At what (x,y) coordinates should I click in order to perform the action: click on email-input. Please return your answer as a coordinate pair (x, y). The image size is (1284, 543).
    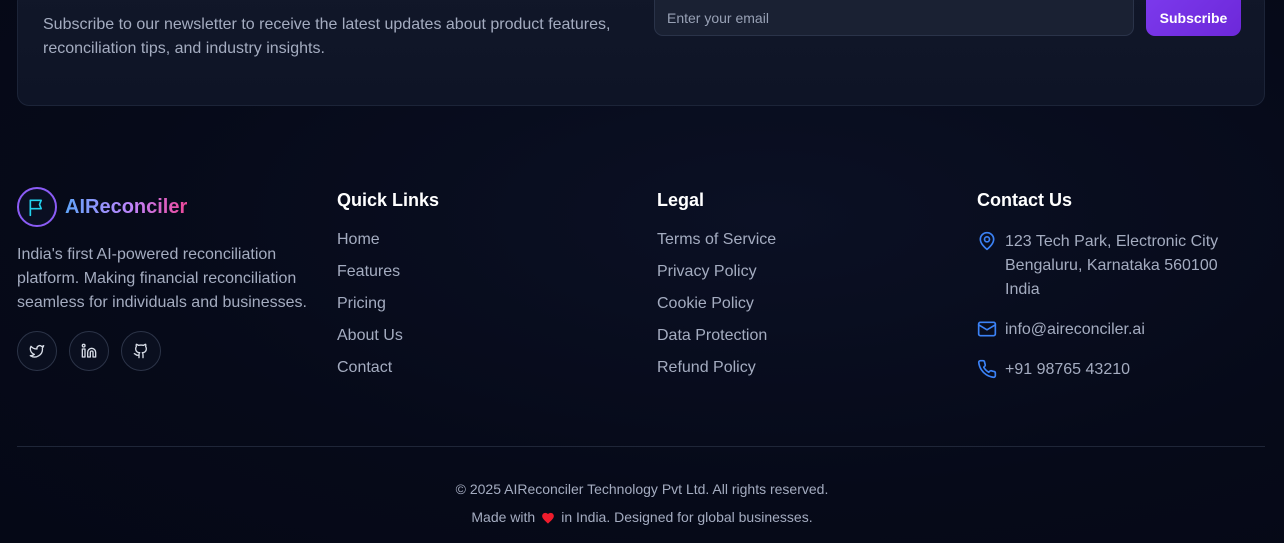
    Looking at the image, I should click on (894, 18).